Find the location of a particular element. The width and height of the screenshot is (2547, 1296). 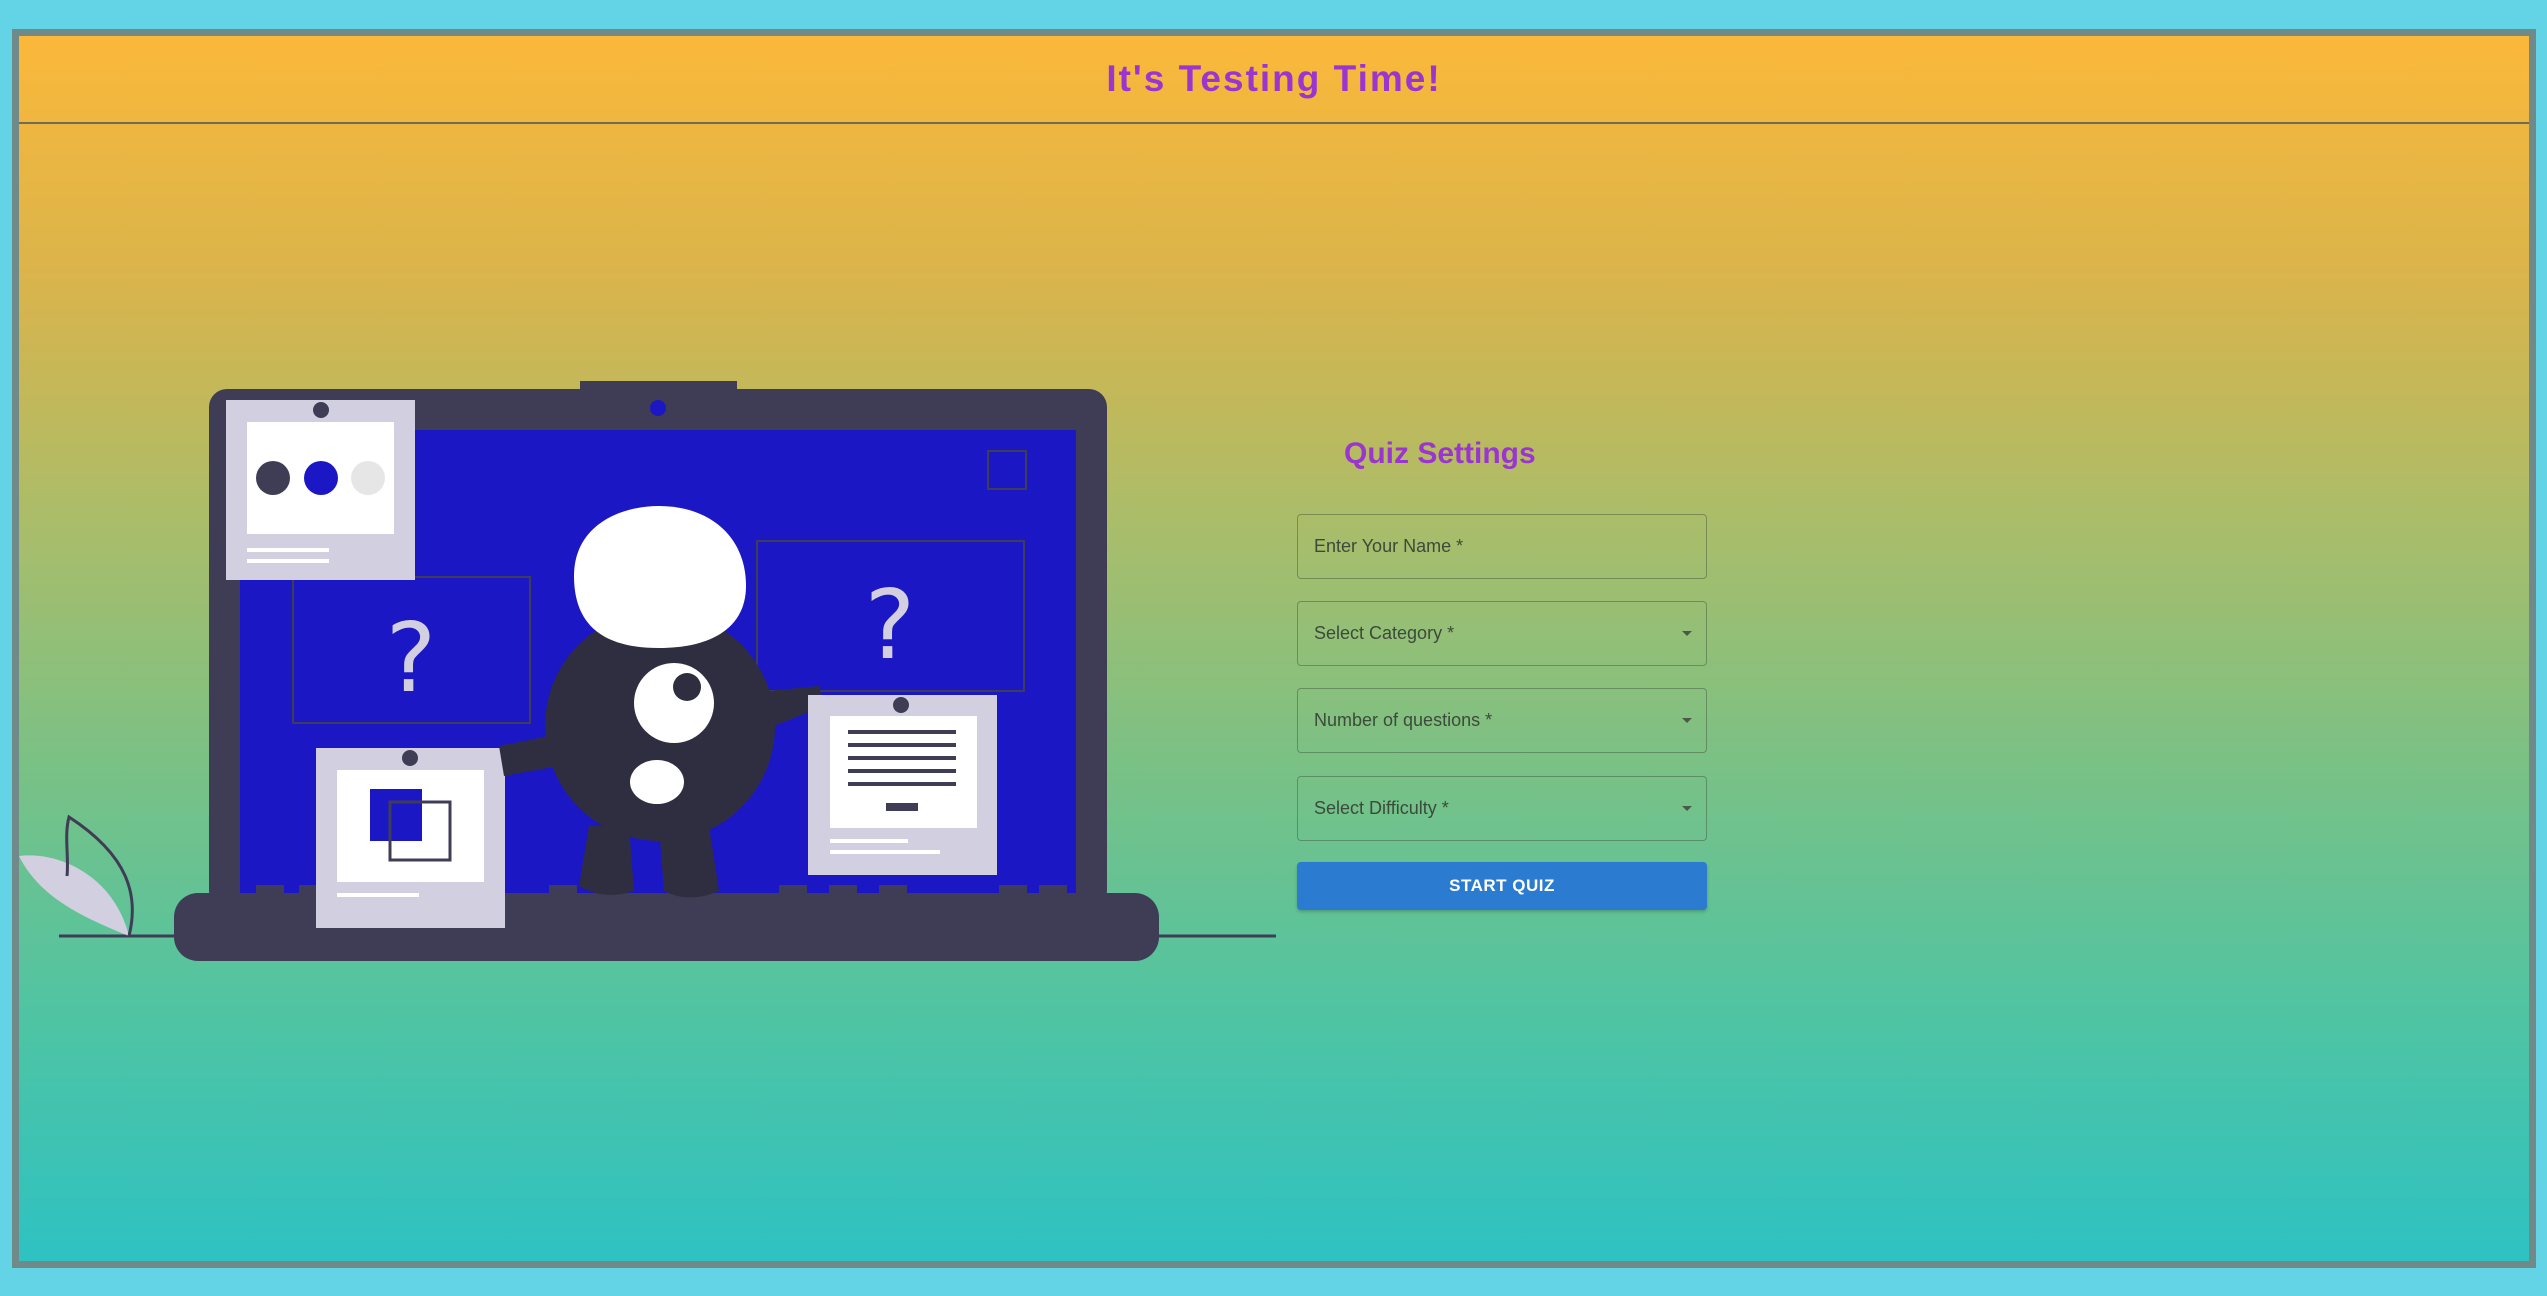

plant-icon is located at coordinates (76, 875).